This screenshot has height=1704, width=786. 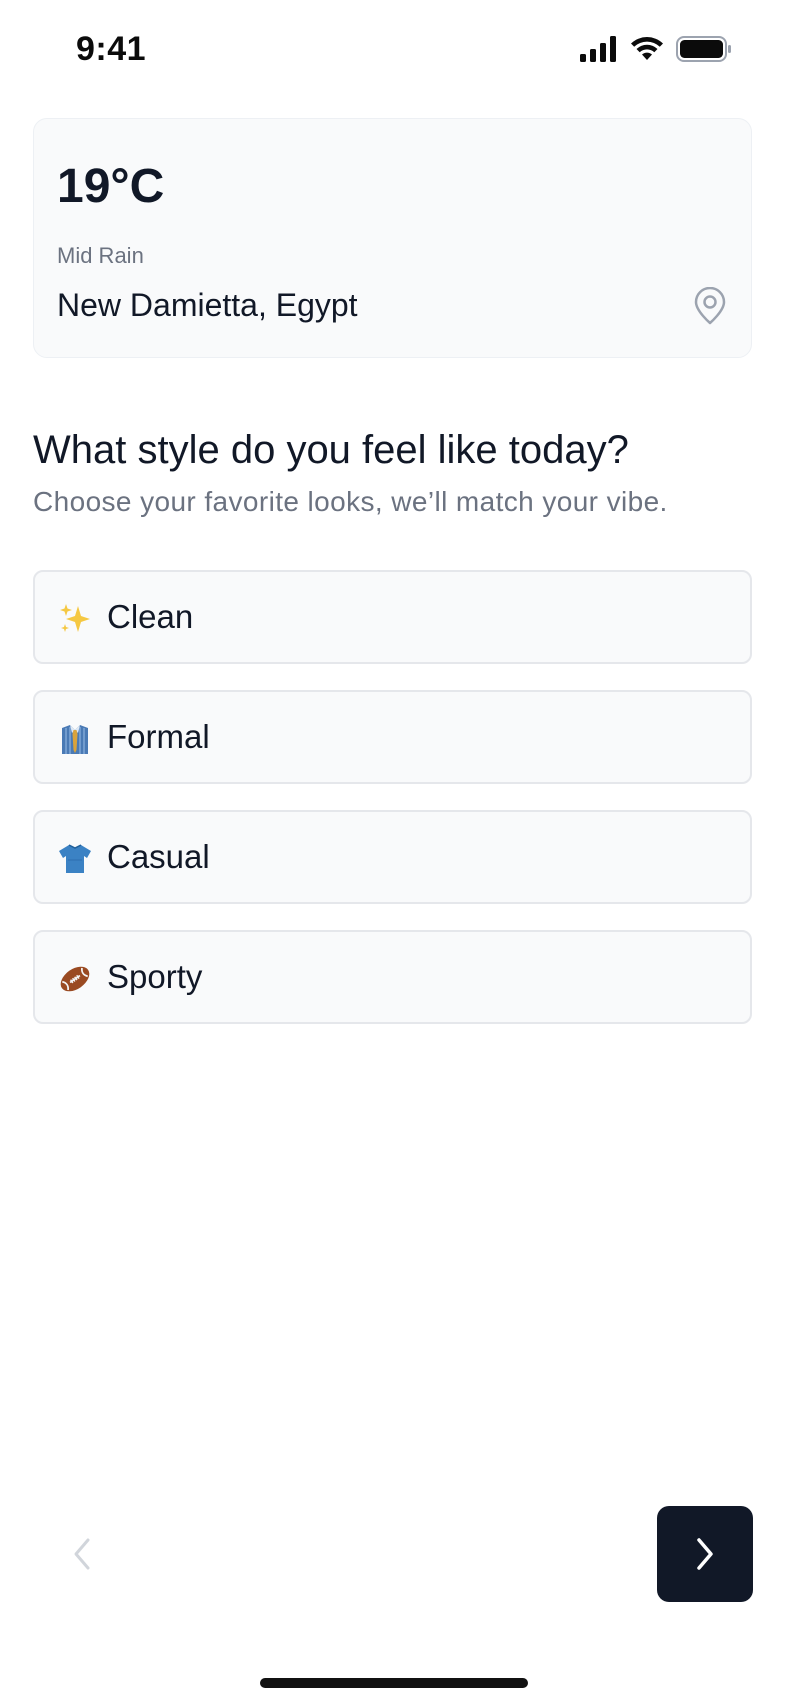 I want to click on sparkles-icon, so click(x=75, y=619).